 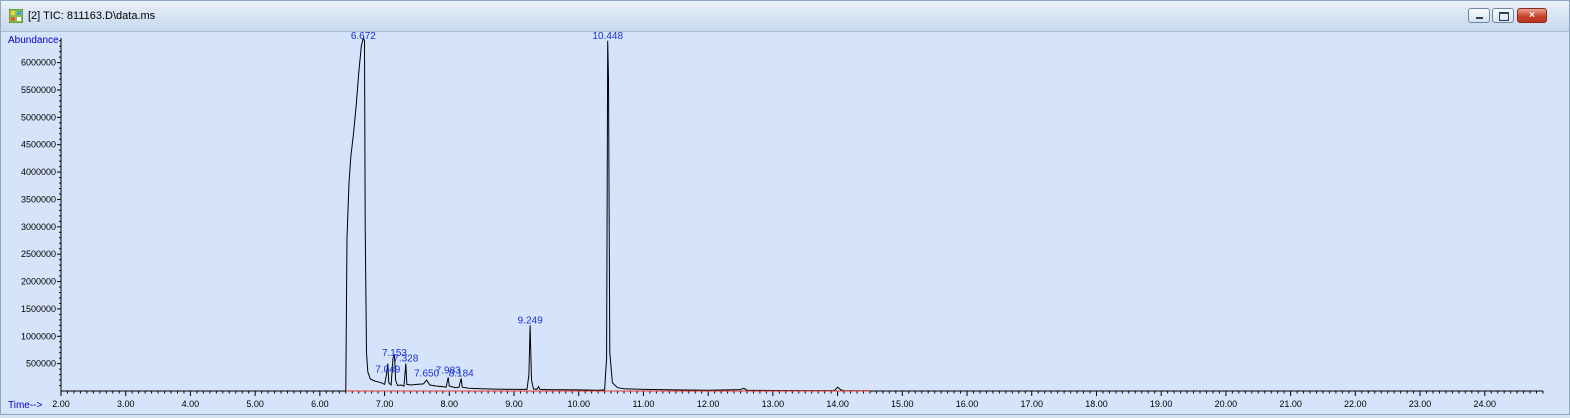 What do you see at coordinates (607, 37) in the screenshot?
I see `peak-label: 10.448` at bounding box center [607, 37].